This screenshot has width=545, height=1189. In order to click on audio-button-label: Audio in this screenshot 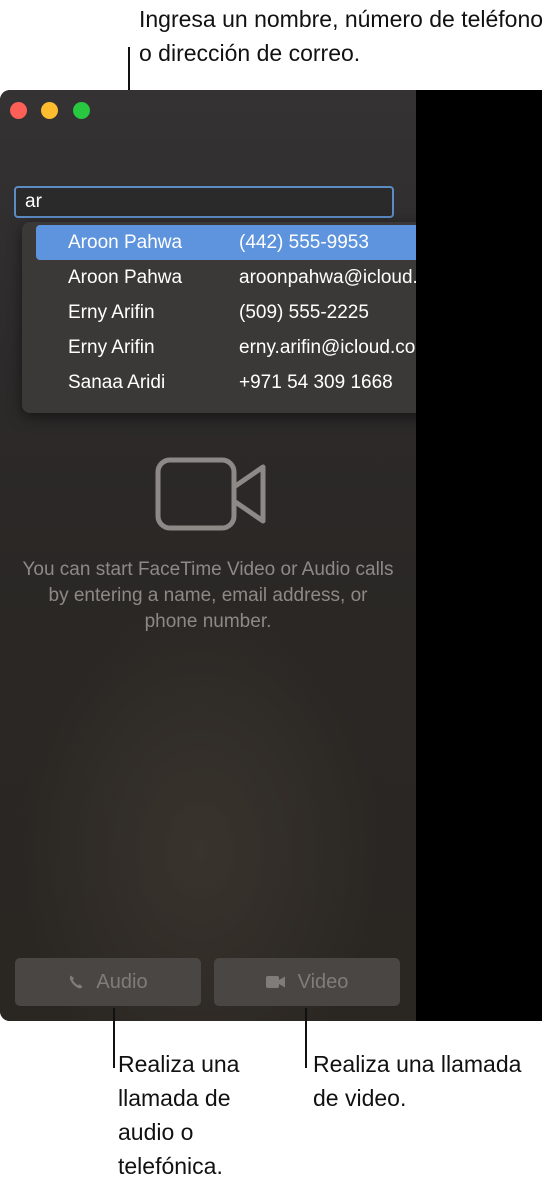, I will do `click(122, 981)`.